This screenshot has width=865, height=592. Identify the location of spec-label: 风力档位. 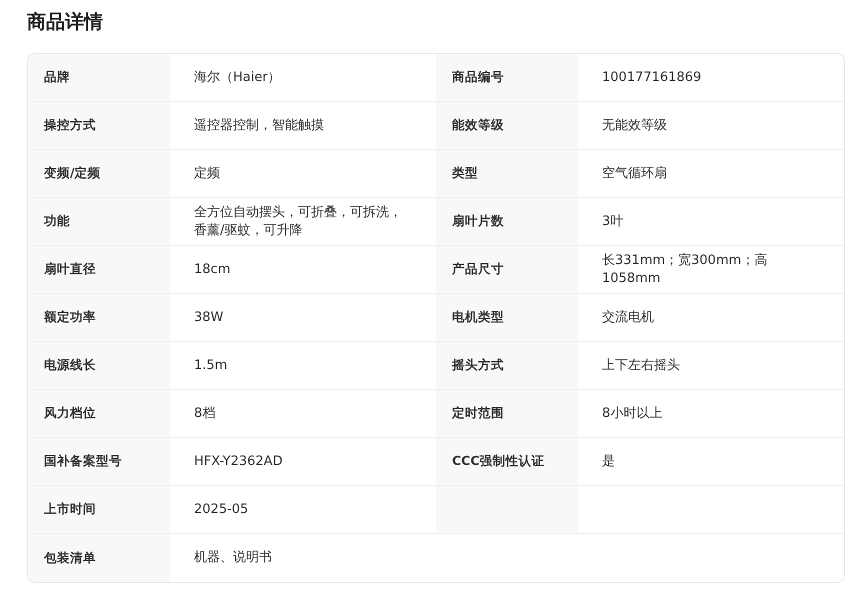
(99, 414).